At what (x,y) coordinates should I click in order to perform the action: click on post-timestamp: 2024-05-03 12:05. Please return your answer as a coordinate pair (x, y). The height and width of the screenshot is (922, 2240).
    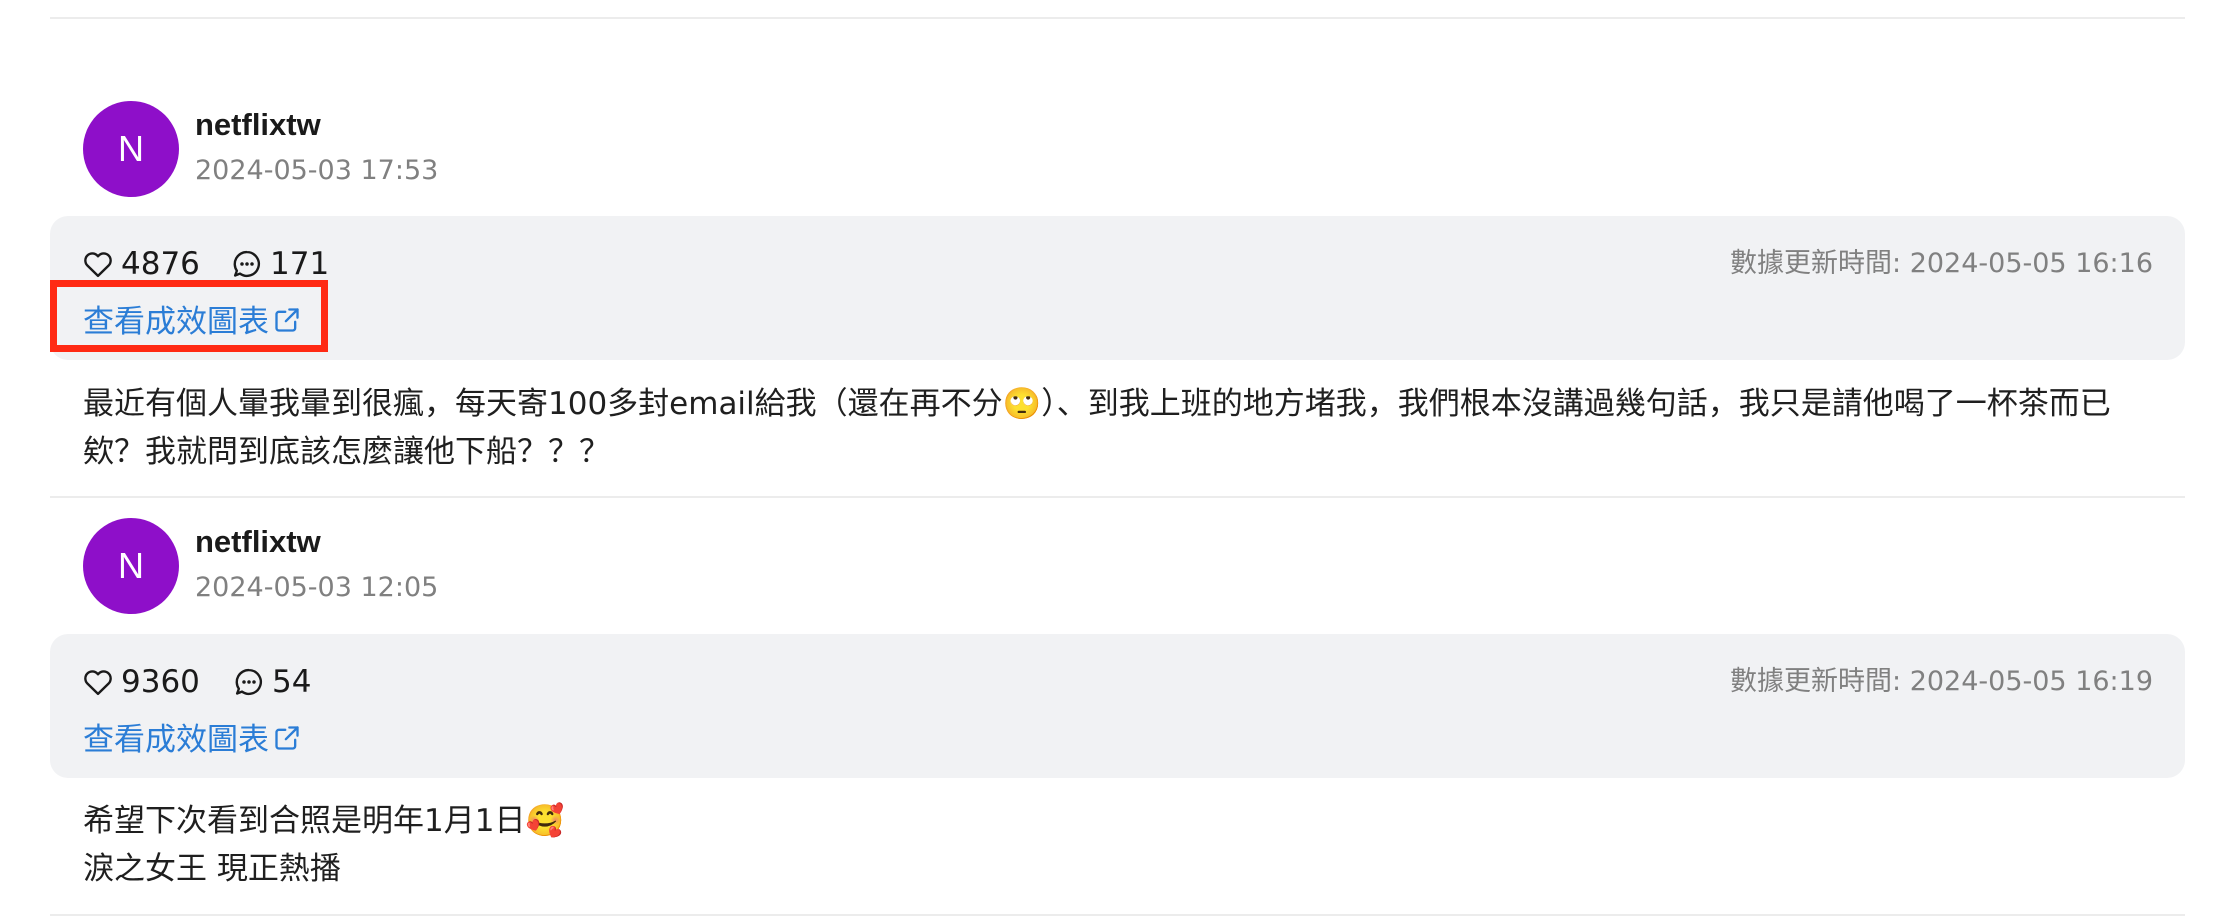
    Looking at the image, I should click on (317, 587).